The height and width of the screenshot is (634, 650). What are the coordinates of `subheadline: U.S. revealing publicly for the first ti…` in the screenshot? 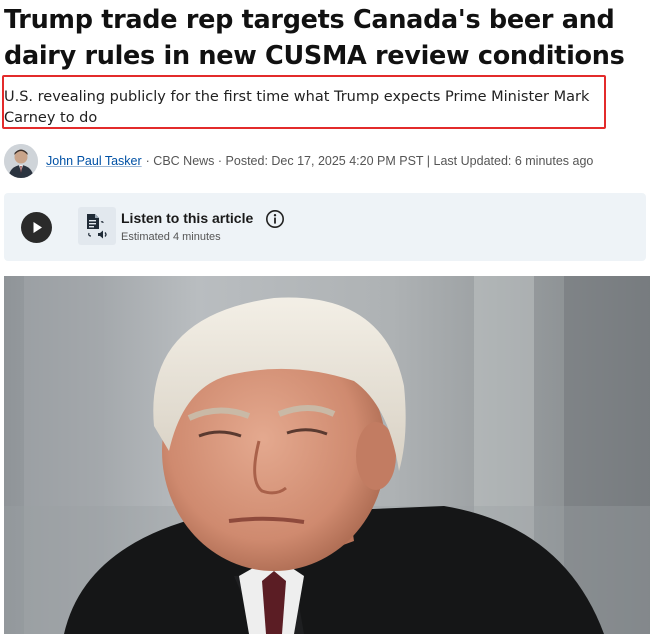 It's located at (297, 107).